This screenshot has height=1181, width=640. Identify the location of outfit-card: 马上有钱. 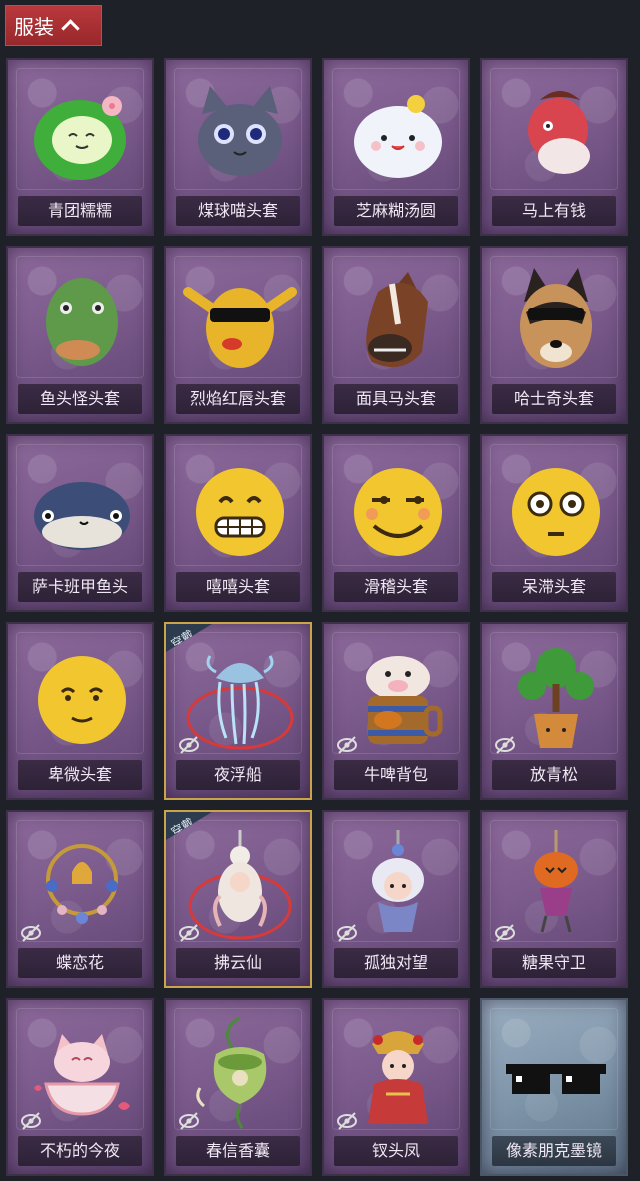
(554, 147).